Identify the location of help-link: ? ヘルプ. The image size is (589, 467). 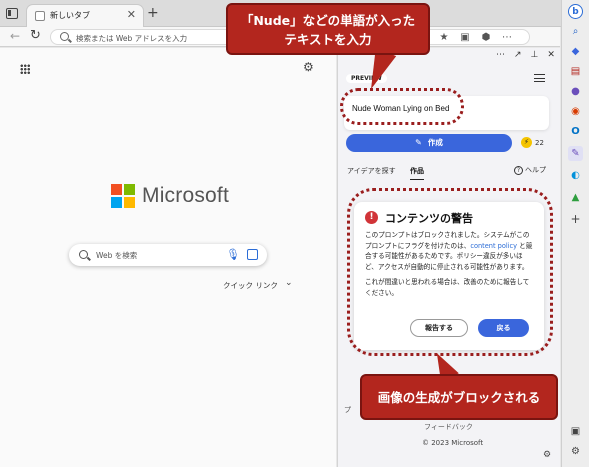
(530, 170).